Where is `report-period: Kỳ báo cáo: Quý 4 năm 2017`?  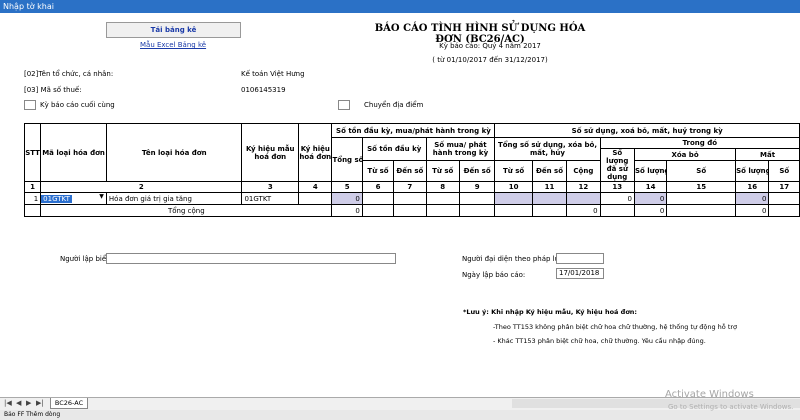 report-period: Kỳ báo cáo: Quý 4 năm 2017 is located at coordinates (490, 46).